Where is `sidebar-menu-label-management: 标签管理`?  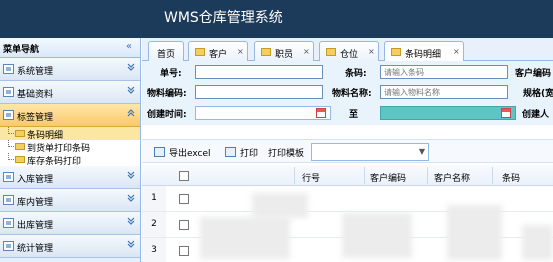 sidebar-menu-label-management: 标签管理 is located at coordinates (70, 115).